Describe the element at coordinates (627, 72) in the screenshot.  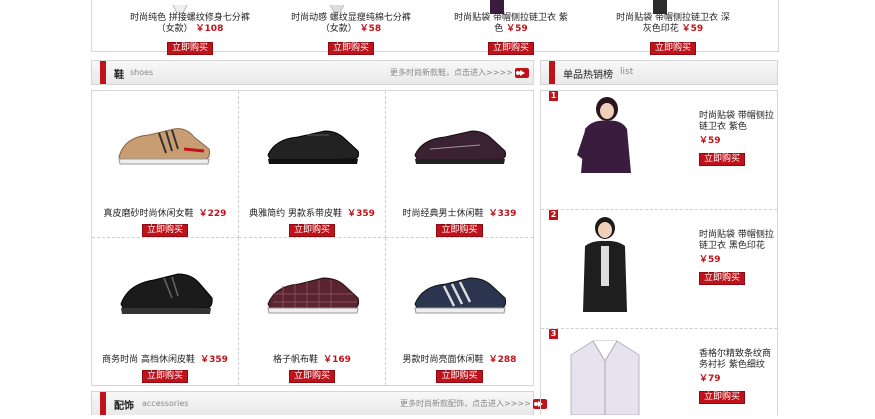
I see `section-subtitle: list` at that location.